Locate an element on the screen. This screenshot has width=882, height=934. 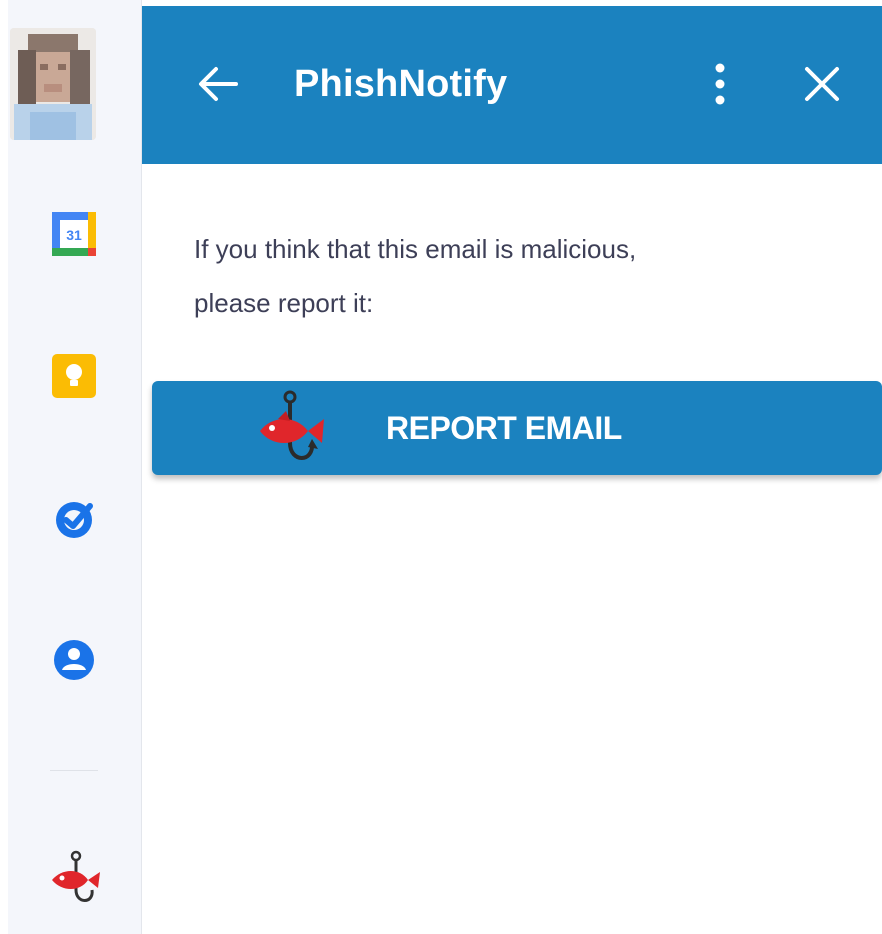
keep-icon is located at coordinates (74, 376).